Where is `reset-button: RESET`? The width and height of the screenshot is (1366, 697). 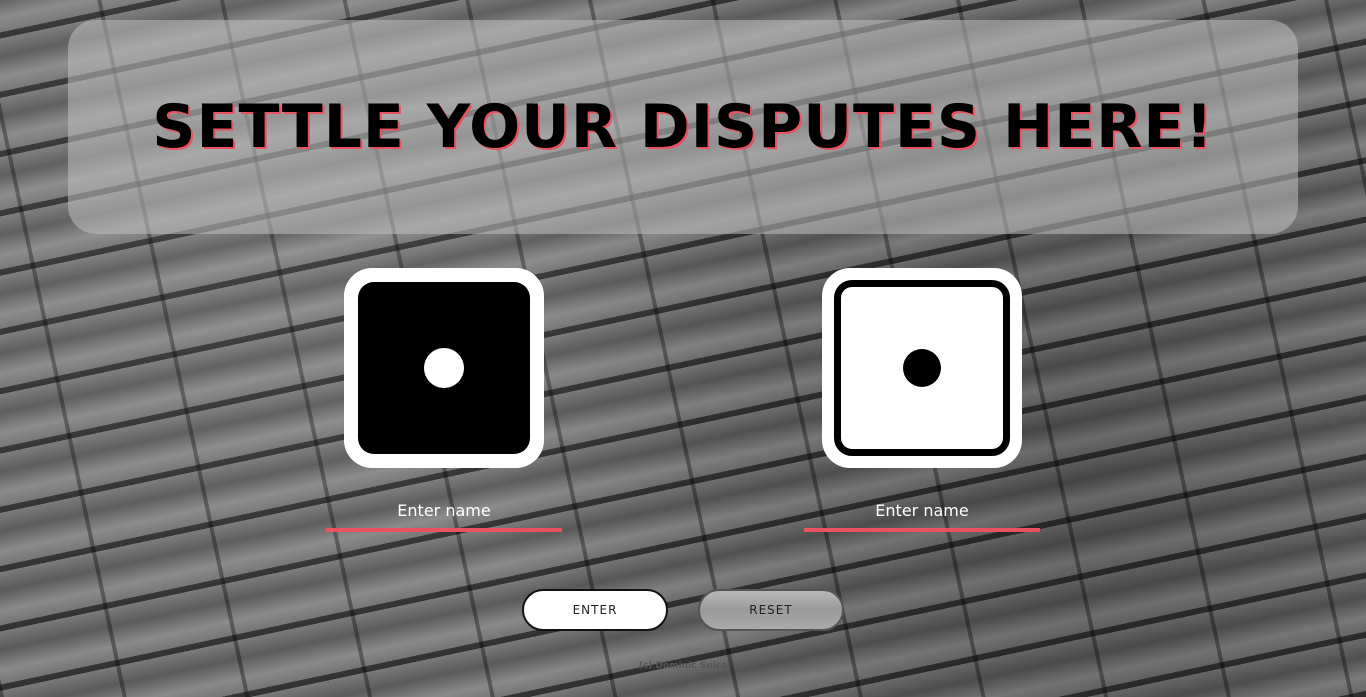 reset-button: RESET is located at coordinates (771, 610).